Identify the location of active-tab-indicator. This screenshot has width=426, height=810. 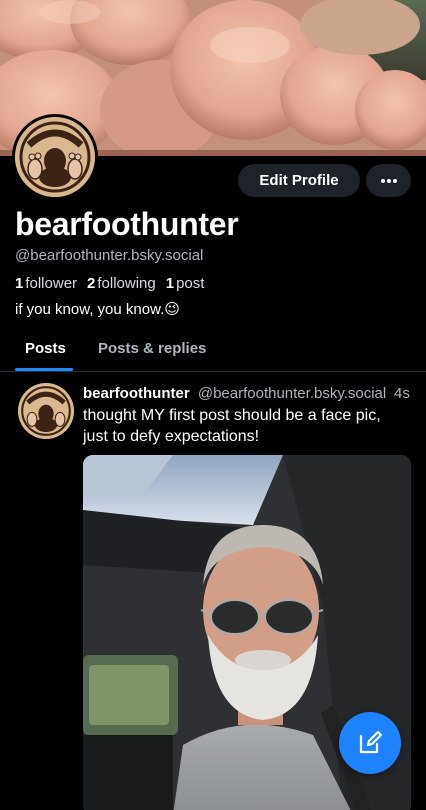
(44, 369).